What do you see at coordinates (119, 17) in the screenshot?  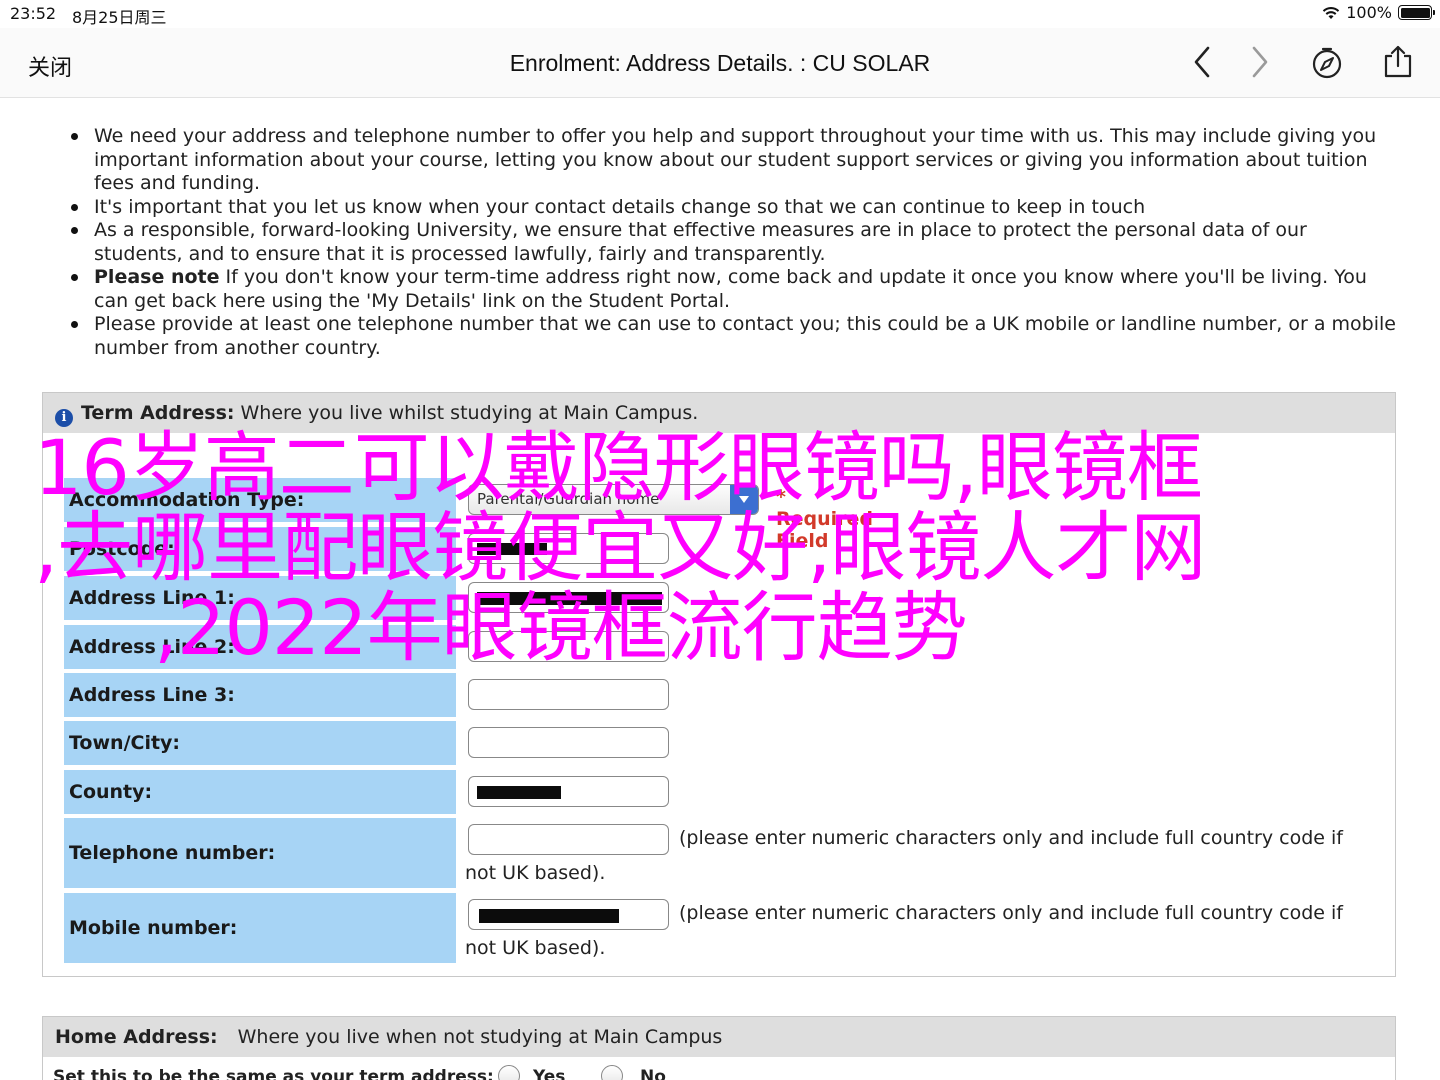 I see `status-date: 8月25日周三` at bounding box center [119, 17].